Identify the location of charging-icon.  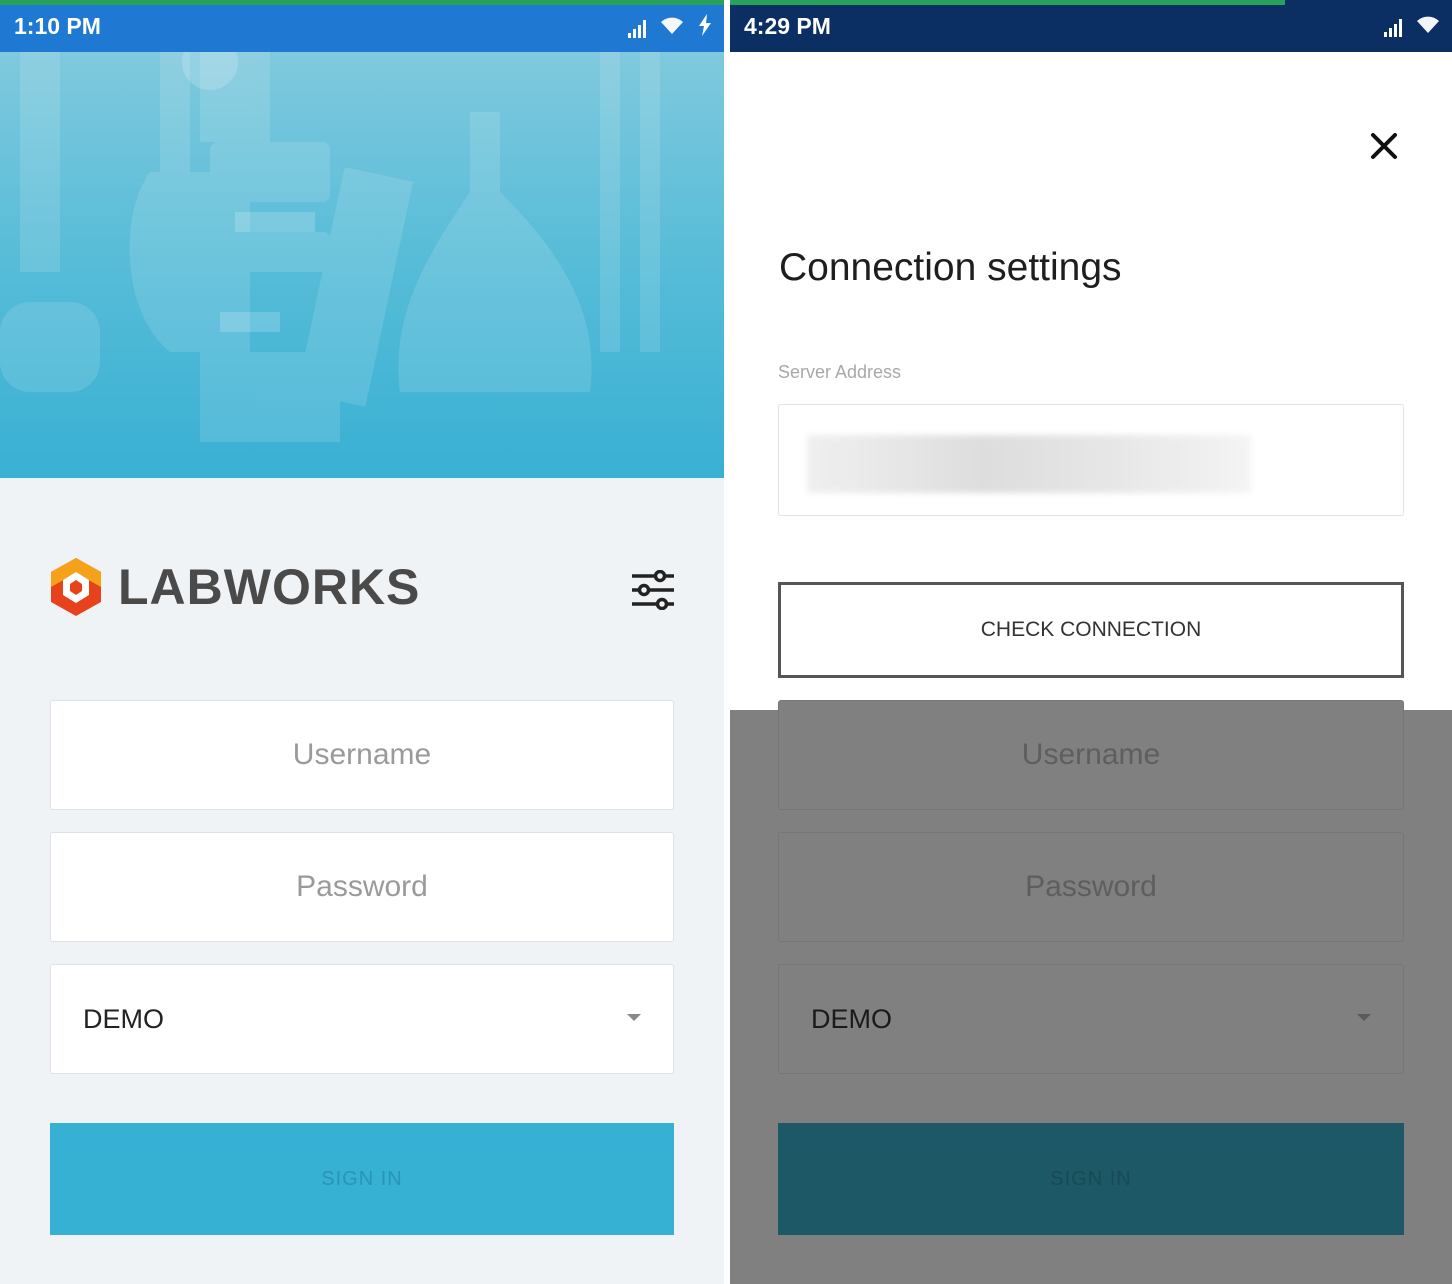
(705, 28).